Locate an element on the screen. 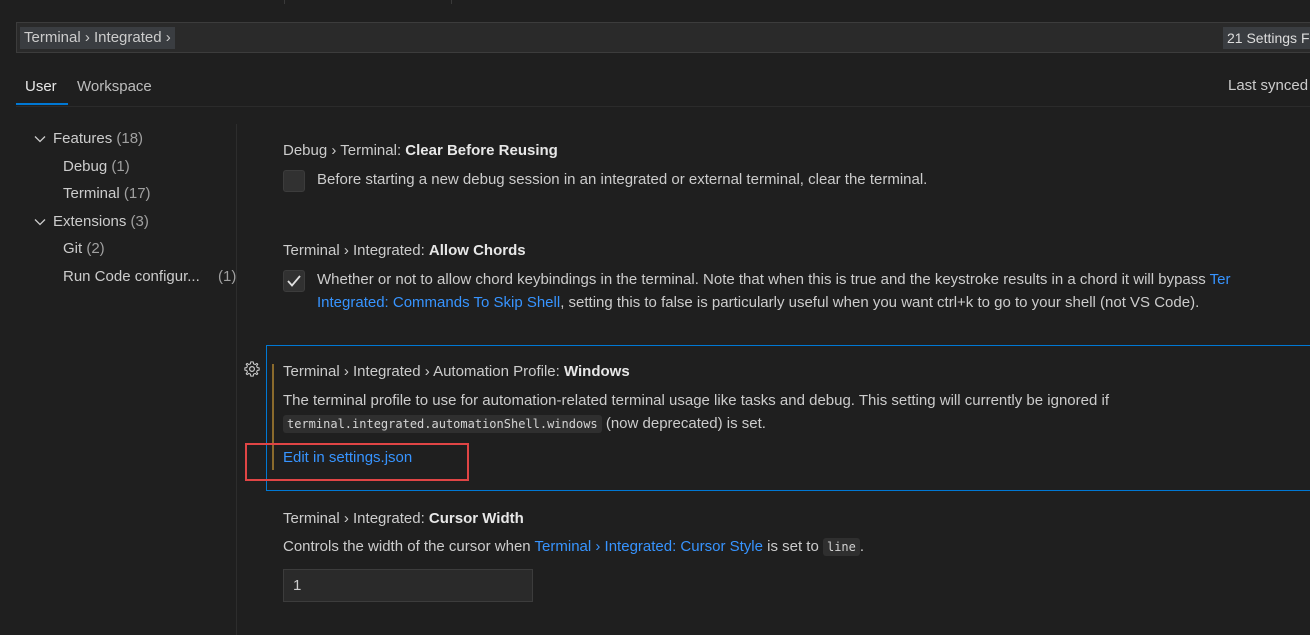  annotation-highlight-box is located at coordinates (357, 462).